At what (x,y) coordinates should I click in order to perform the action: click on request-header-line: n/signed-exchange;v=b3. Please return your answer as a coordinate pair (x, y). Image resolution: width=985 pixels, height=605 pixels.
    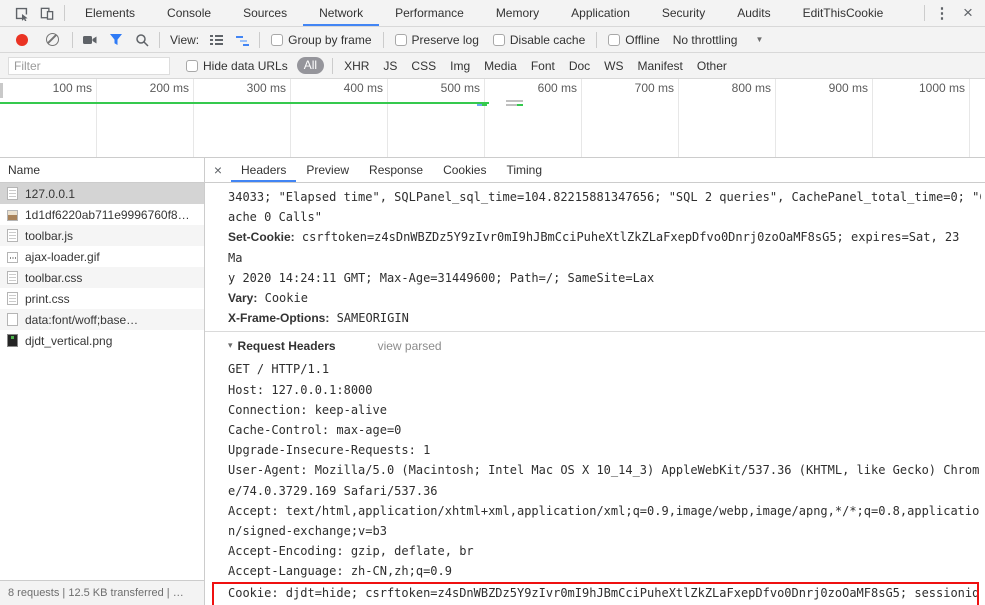
    Looking at the image, I should click on (307, 531).